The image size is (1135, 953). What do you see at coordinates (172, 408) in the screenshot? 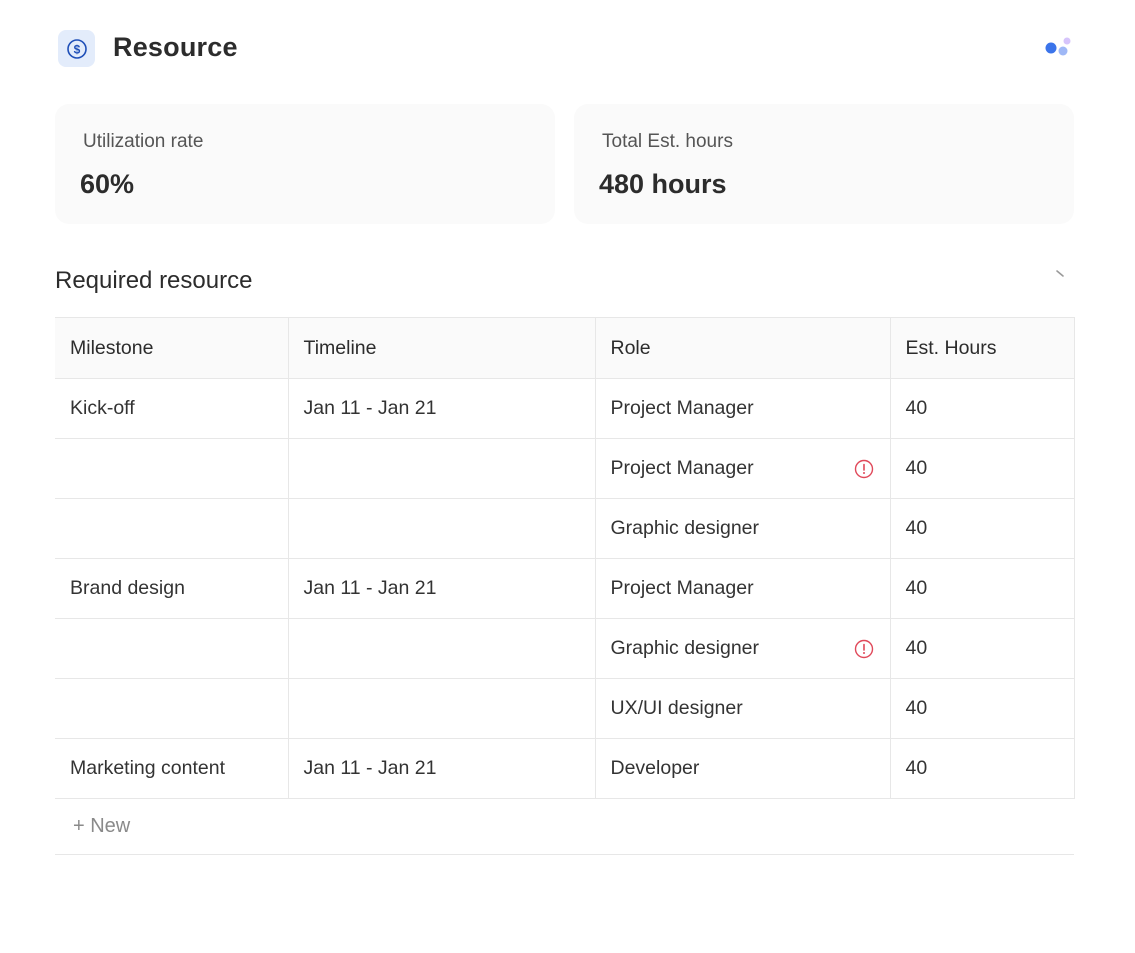
I see `milestone-cell: Kick-off` at bounding box center [172, 408].